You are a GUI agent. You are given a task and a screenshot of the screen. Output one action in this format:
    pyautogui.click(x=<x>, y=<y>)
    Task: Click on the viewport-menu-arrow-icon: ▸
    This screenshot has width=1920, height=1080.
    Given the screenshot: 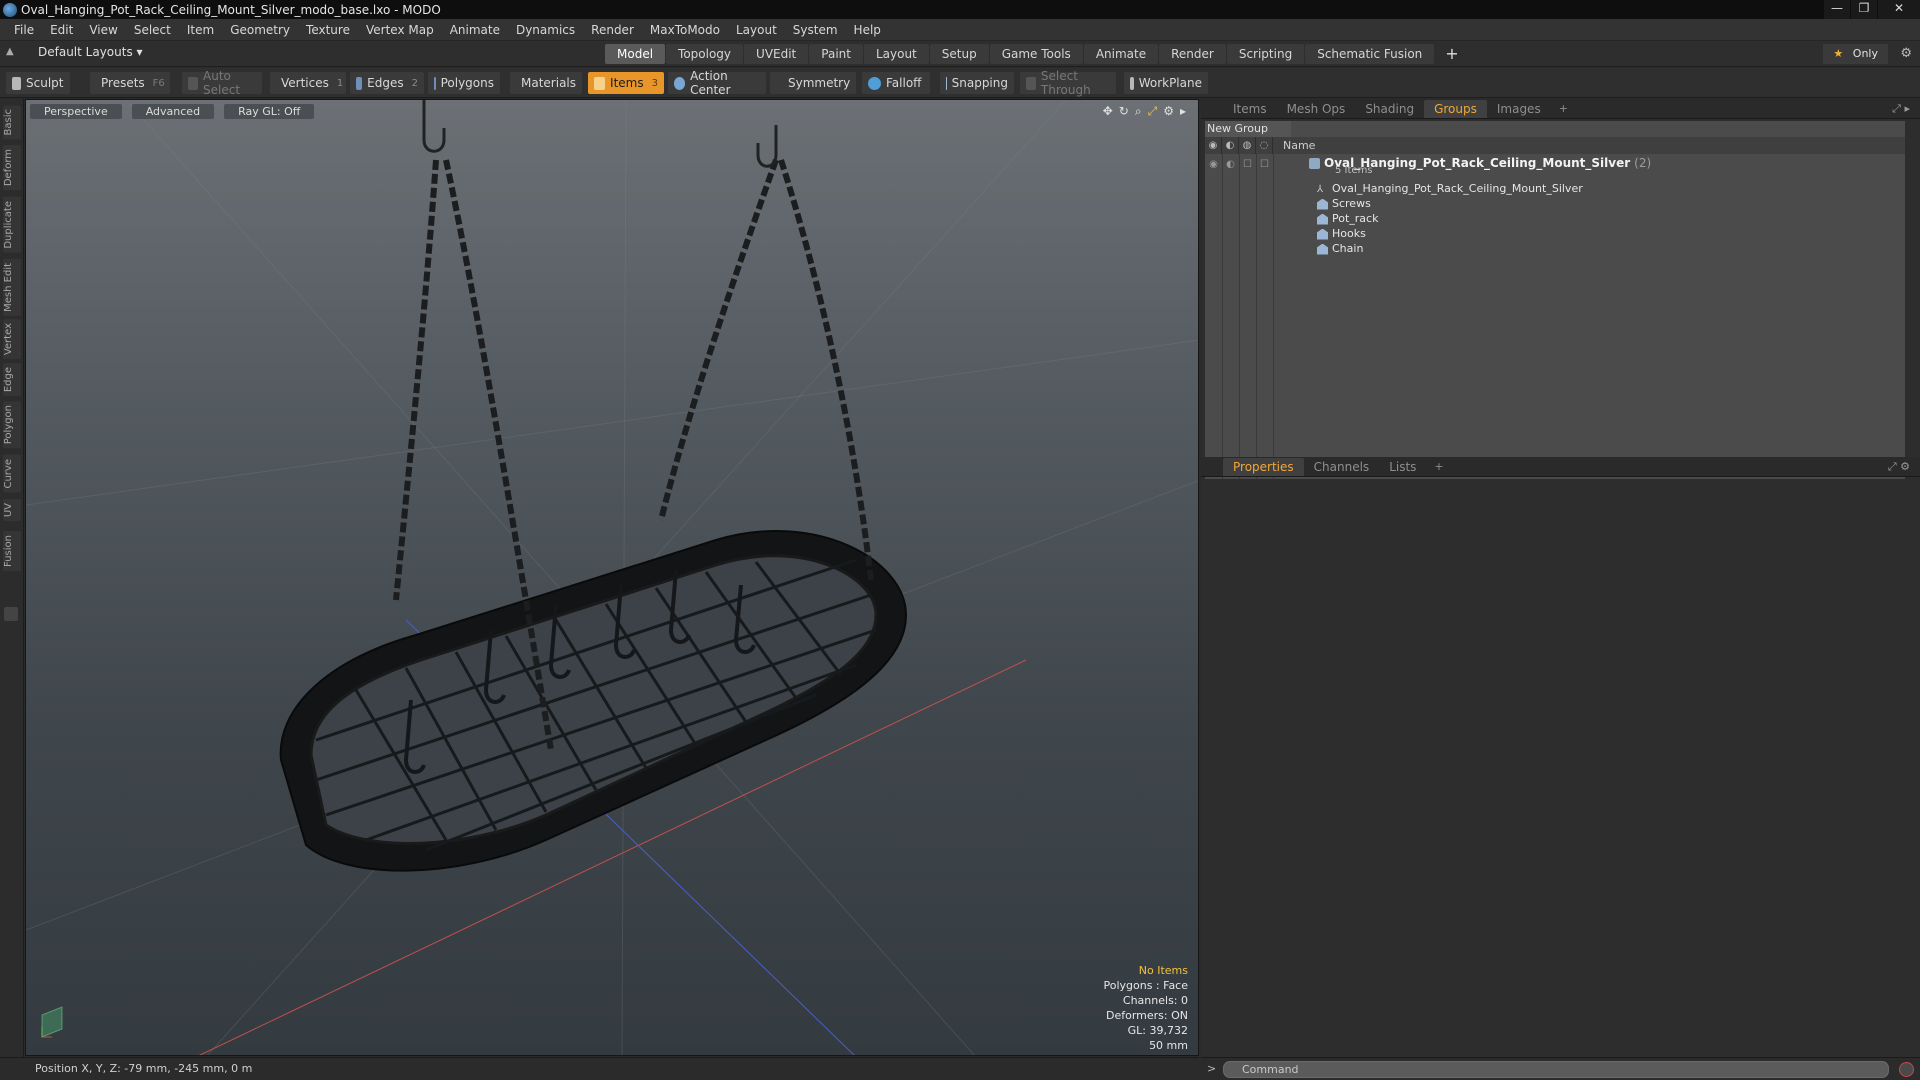 What is the action you would take?
    pyautogui.click(x=1183, y=111)
    